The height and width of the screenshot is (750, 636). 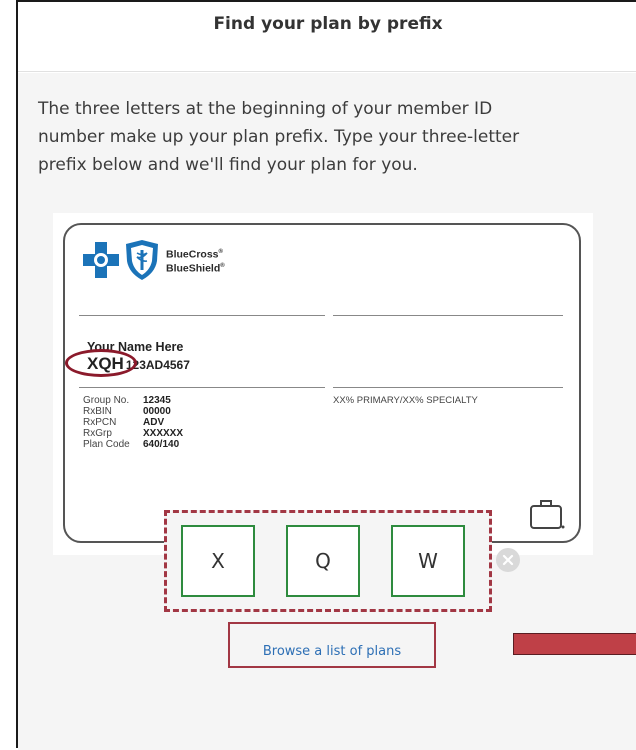 What do you see at coordinates (547, 514) in the screenshot?
I see `briefcase-icon` at bounding box center [547, 514].